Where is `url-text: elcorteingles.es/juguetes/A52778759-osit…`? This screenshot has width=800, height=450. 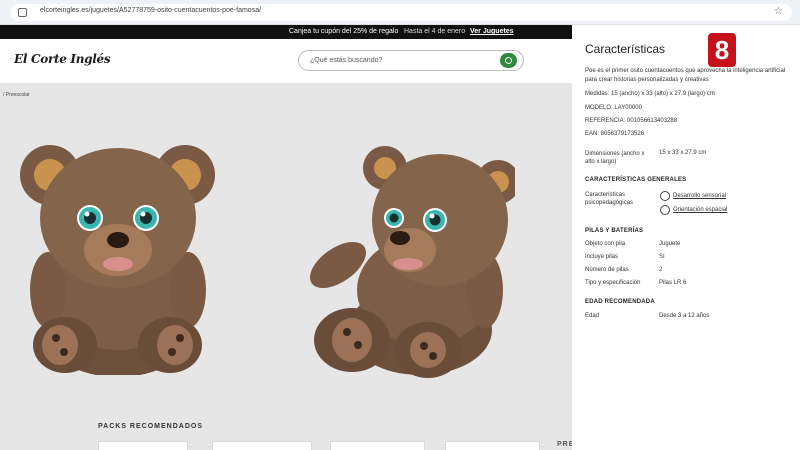 url-text: elcorteingles.es/juguetes/A52778759-osit… is located at coordinates (150, 10).